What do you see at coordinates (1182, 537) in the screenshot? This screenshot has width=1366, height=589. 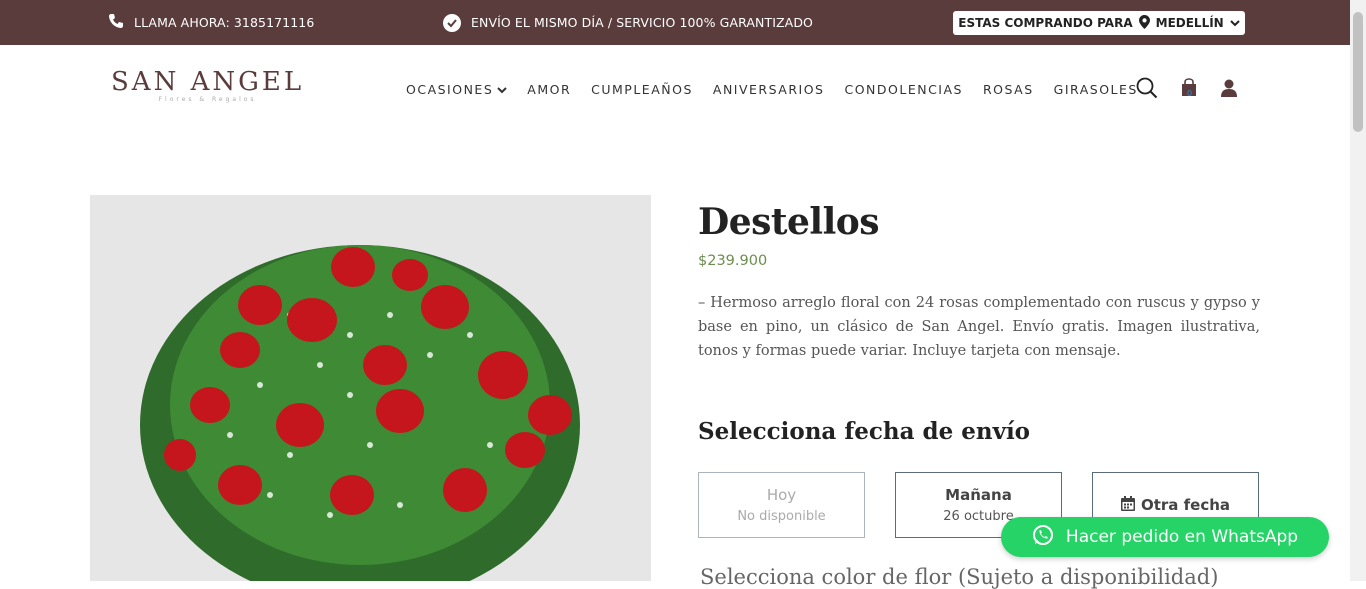 I see `whatsapp-label: Hacer pedido en WhatsApp` at bounding box center [1182, 537].